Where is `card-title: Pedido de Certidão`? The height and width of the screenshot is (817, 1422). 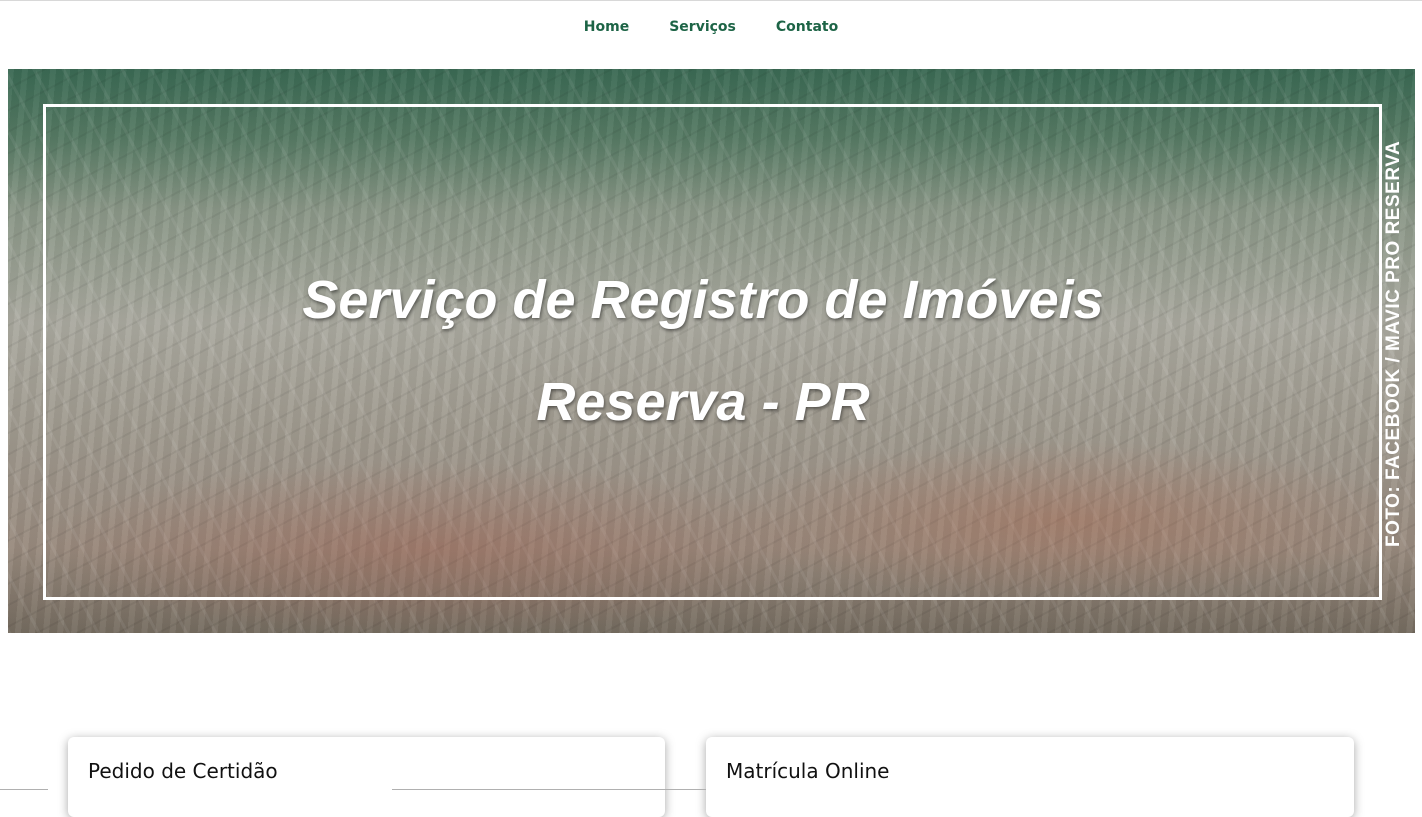
card-title: Pedido de Certidão is located at coordinates (183, 771).